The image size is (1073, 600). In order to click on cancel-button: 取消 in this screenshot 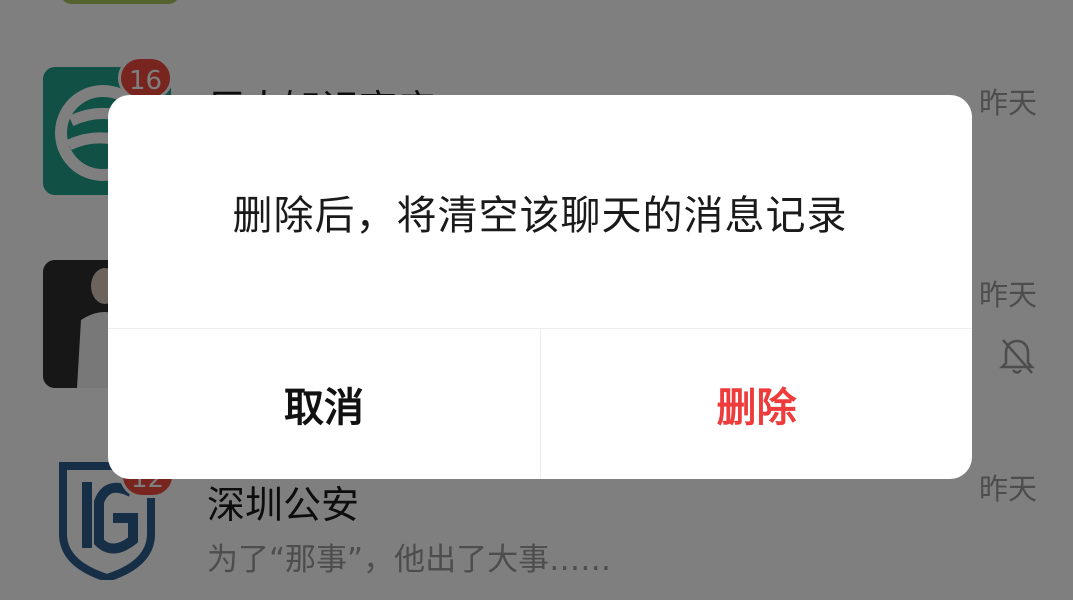, I will do `click(324, 404)`.